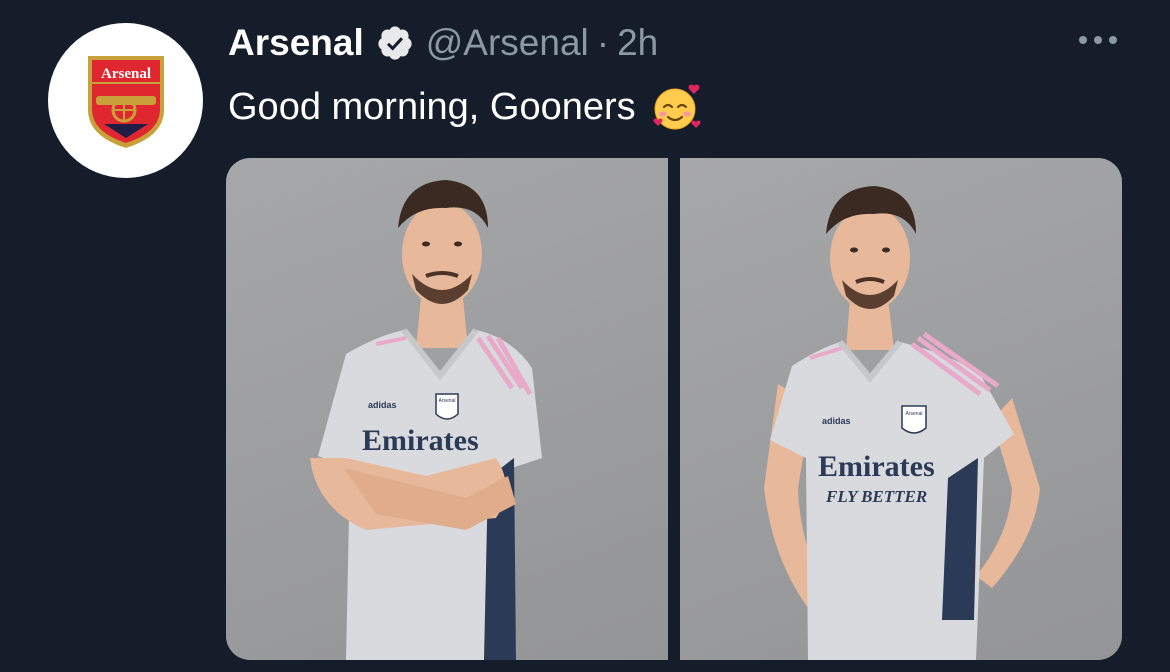 The width and height of the screenshot is (1170, 672). I want to click on tweet-text-row: Good morning, Gooners, so click(466, 107).